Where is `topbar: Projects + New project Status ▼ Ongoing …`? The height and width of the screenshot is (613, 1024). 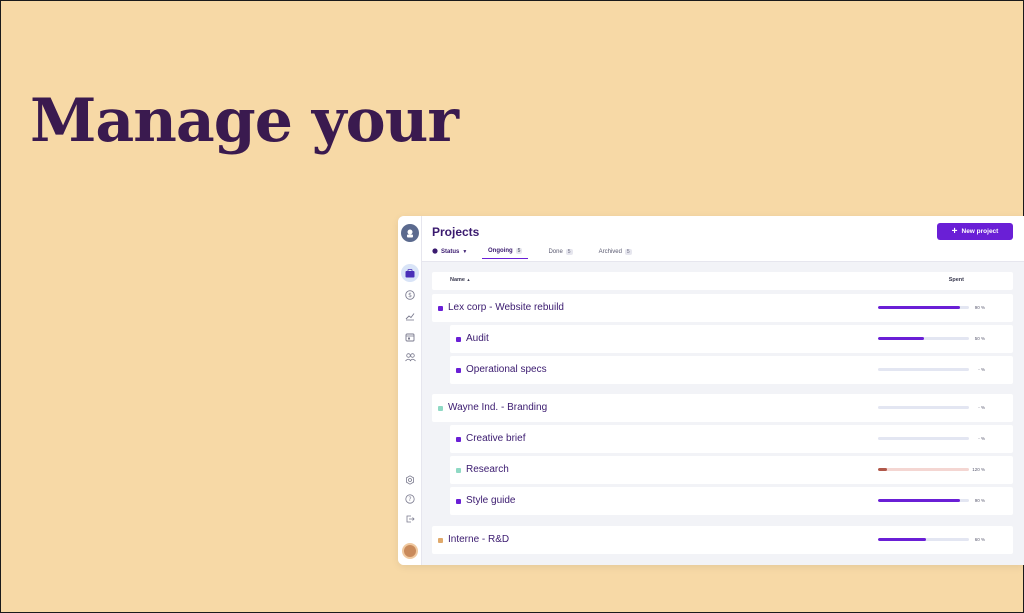
topbar: Projects + New project Status ▼ Ongoing … is located at coordinates (723, 239).